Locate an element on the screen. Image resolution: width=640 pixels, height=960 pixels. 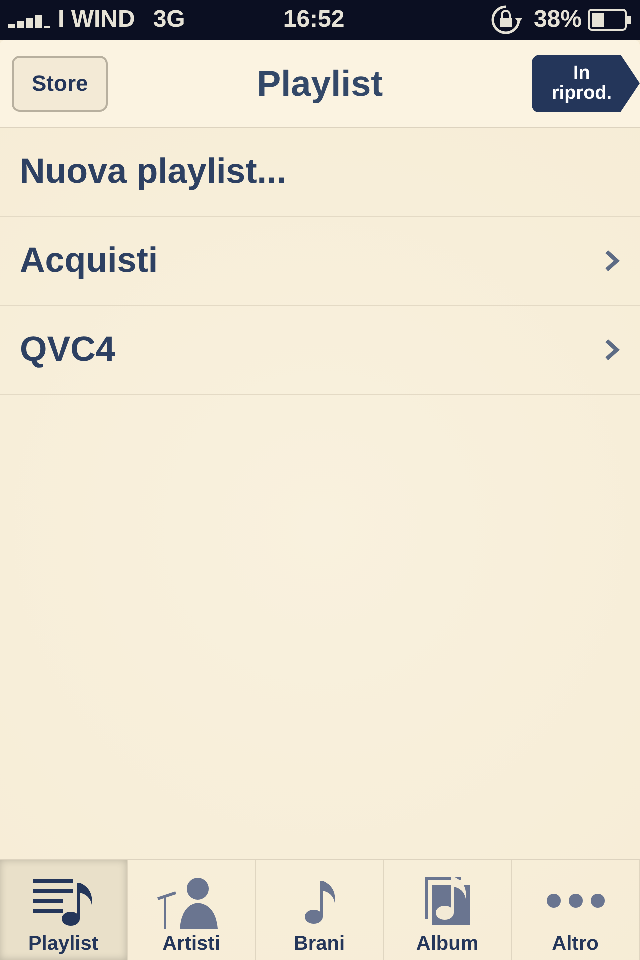
playlist-row: Acquisti is located at coordinates (320, 261).